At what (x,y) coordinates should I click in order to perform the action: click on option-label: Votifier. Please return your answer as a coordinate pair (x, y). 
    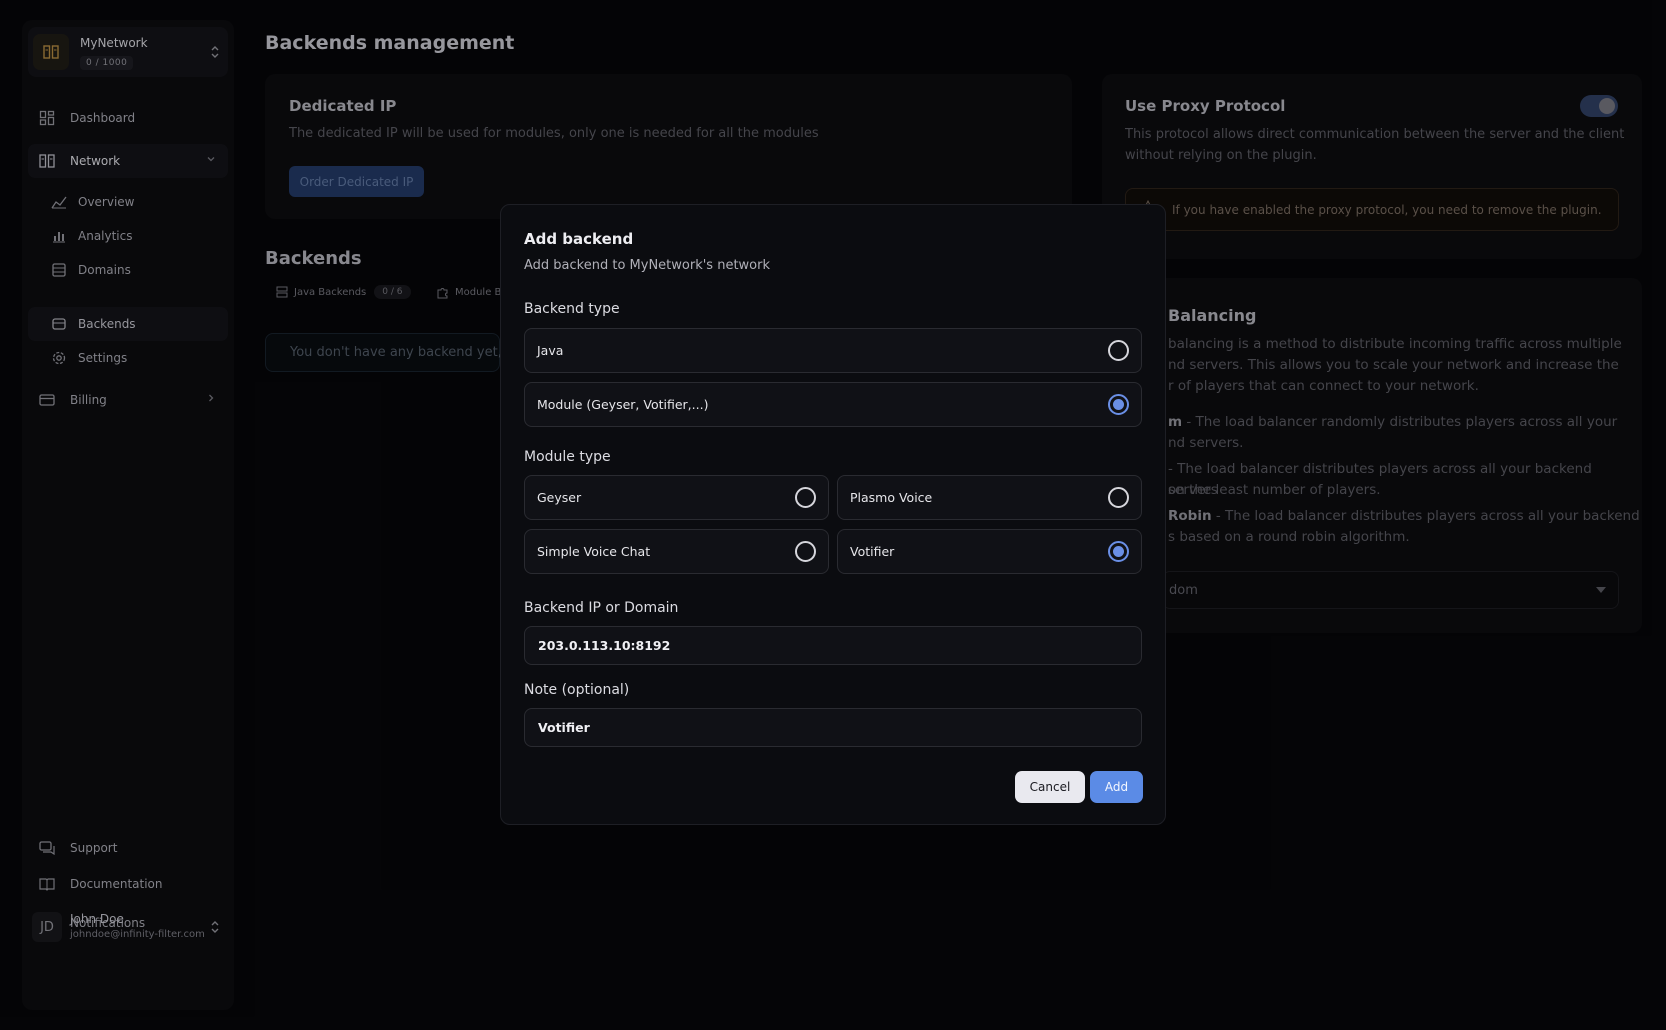
    Looking at the image, I should click on (872, 551).